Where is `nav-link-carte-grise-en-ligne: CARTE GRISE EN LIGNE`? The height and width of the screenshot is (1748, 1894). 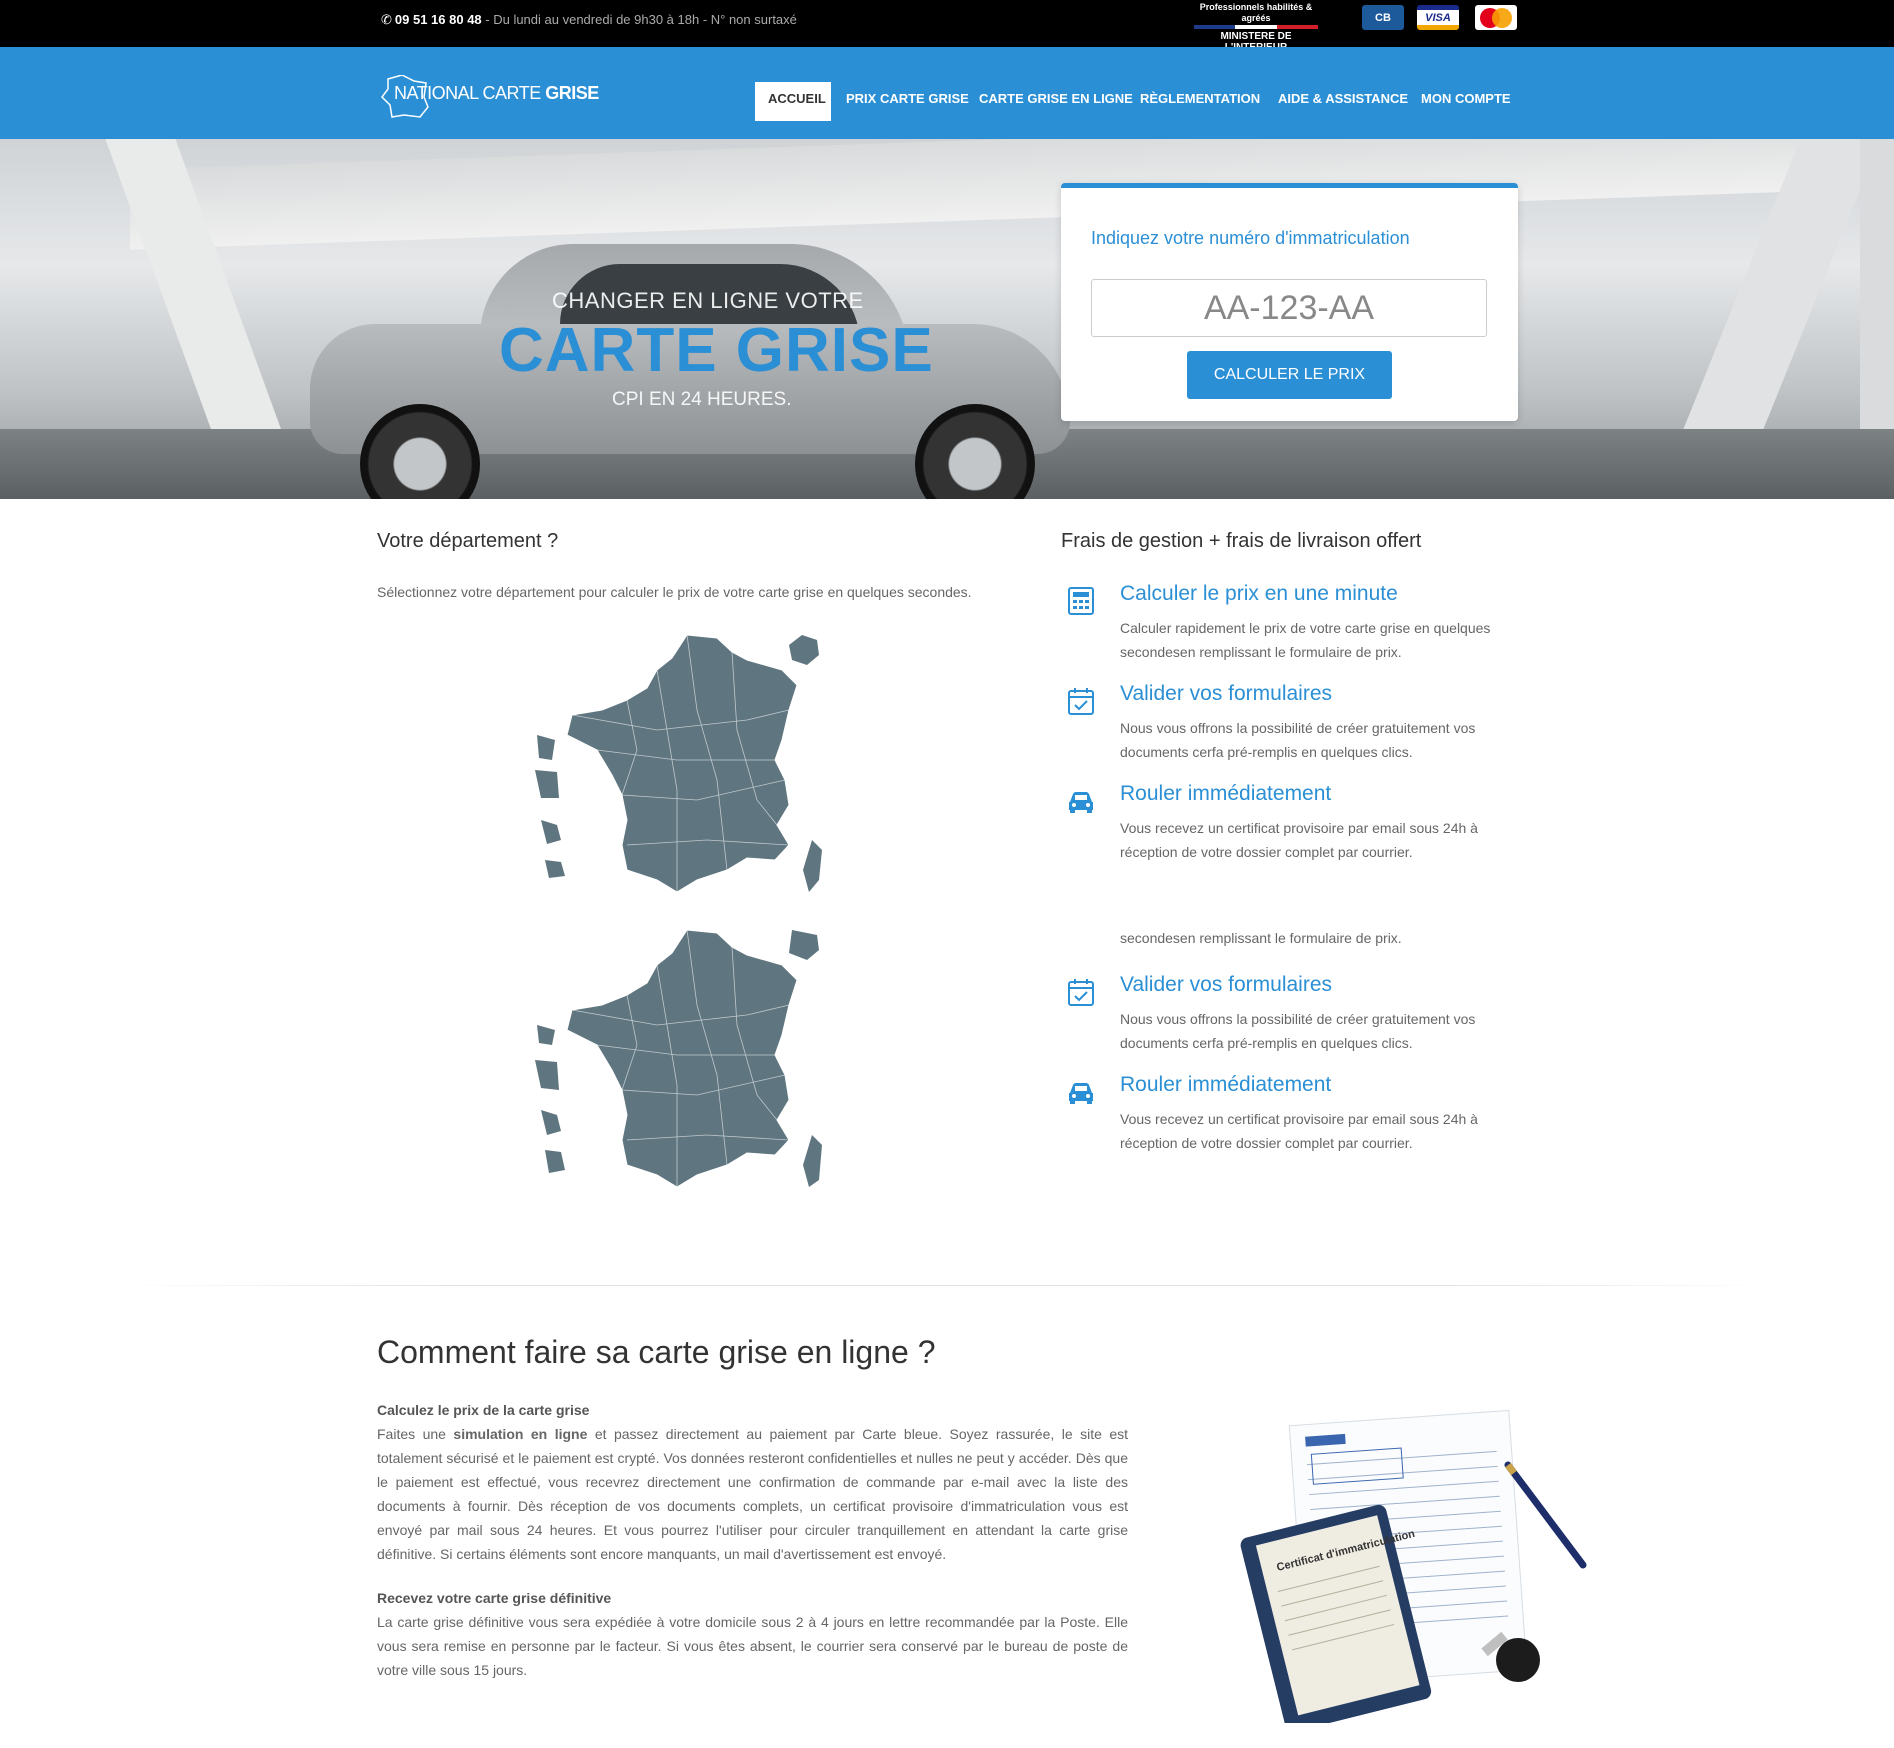 nav-link-carte-grise-en-ligne: CARTE GRISE EN LIGNE is located at coordinates (1056, 98).